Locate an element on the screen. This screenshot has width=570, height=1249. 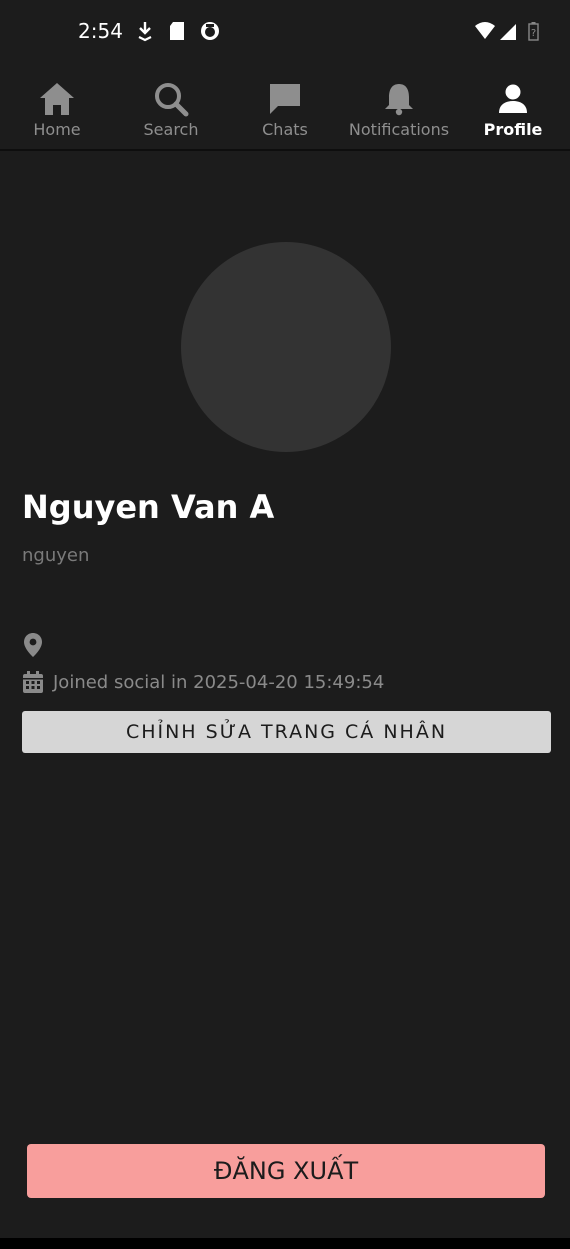
tab-notifications: Notifications is located at coordinates (399, 105).